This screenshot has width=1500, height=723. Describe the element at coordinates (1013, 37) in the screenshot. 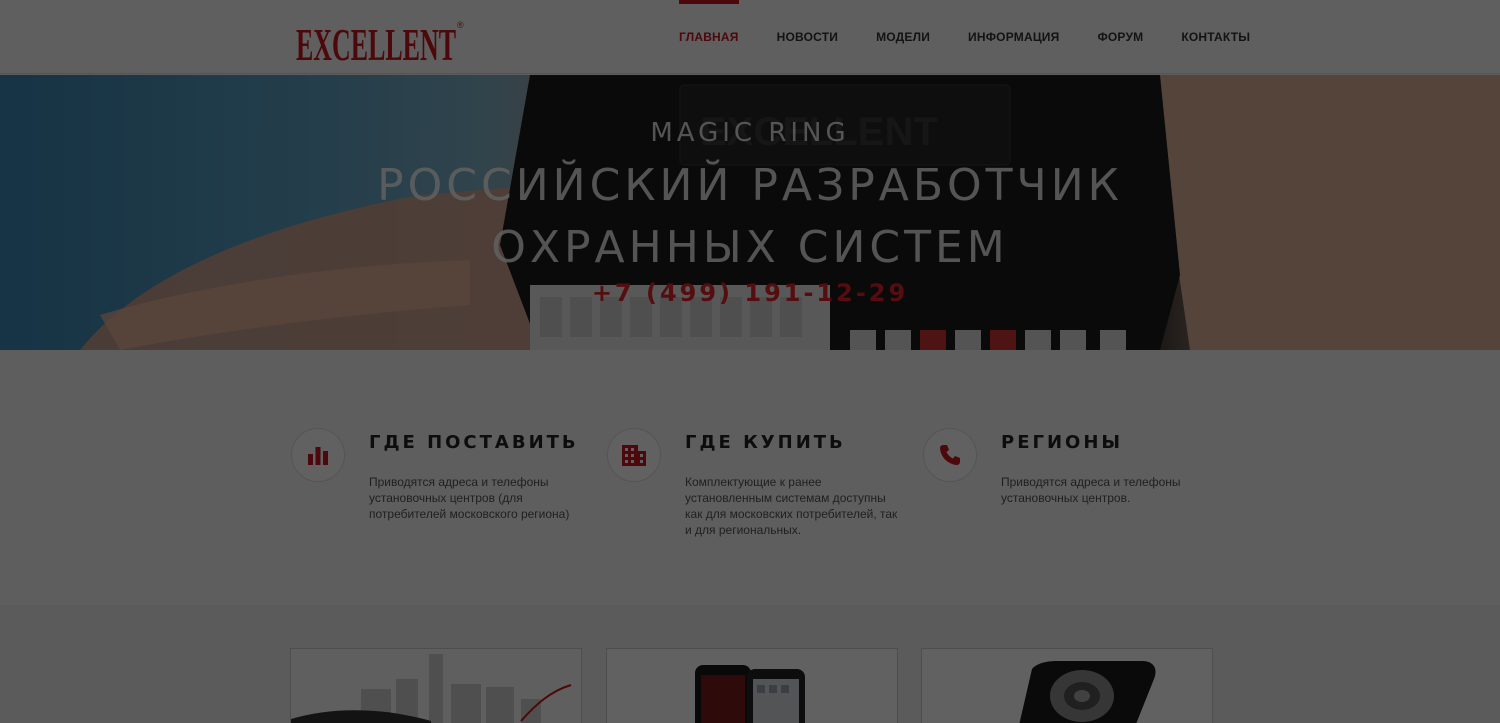

I see `nav-item-info: ИНФОРМАЦИЯ` at that location.